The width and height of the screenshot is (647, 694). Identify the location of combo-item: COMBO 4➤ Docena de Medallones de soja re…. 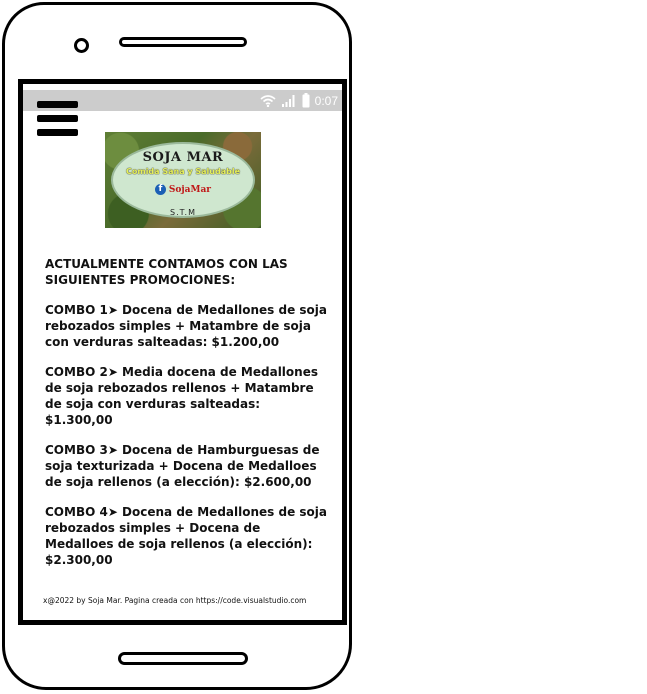
(186, 536).